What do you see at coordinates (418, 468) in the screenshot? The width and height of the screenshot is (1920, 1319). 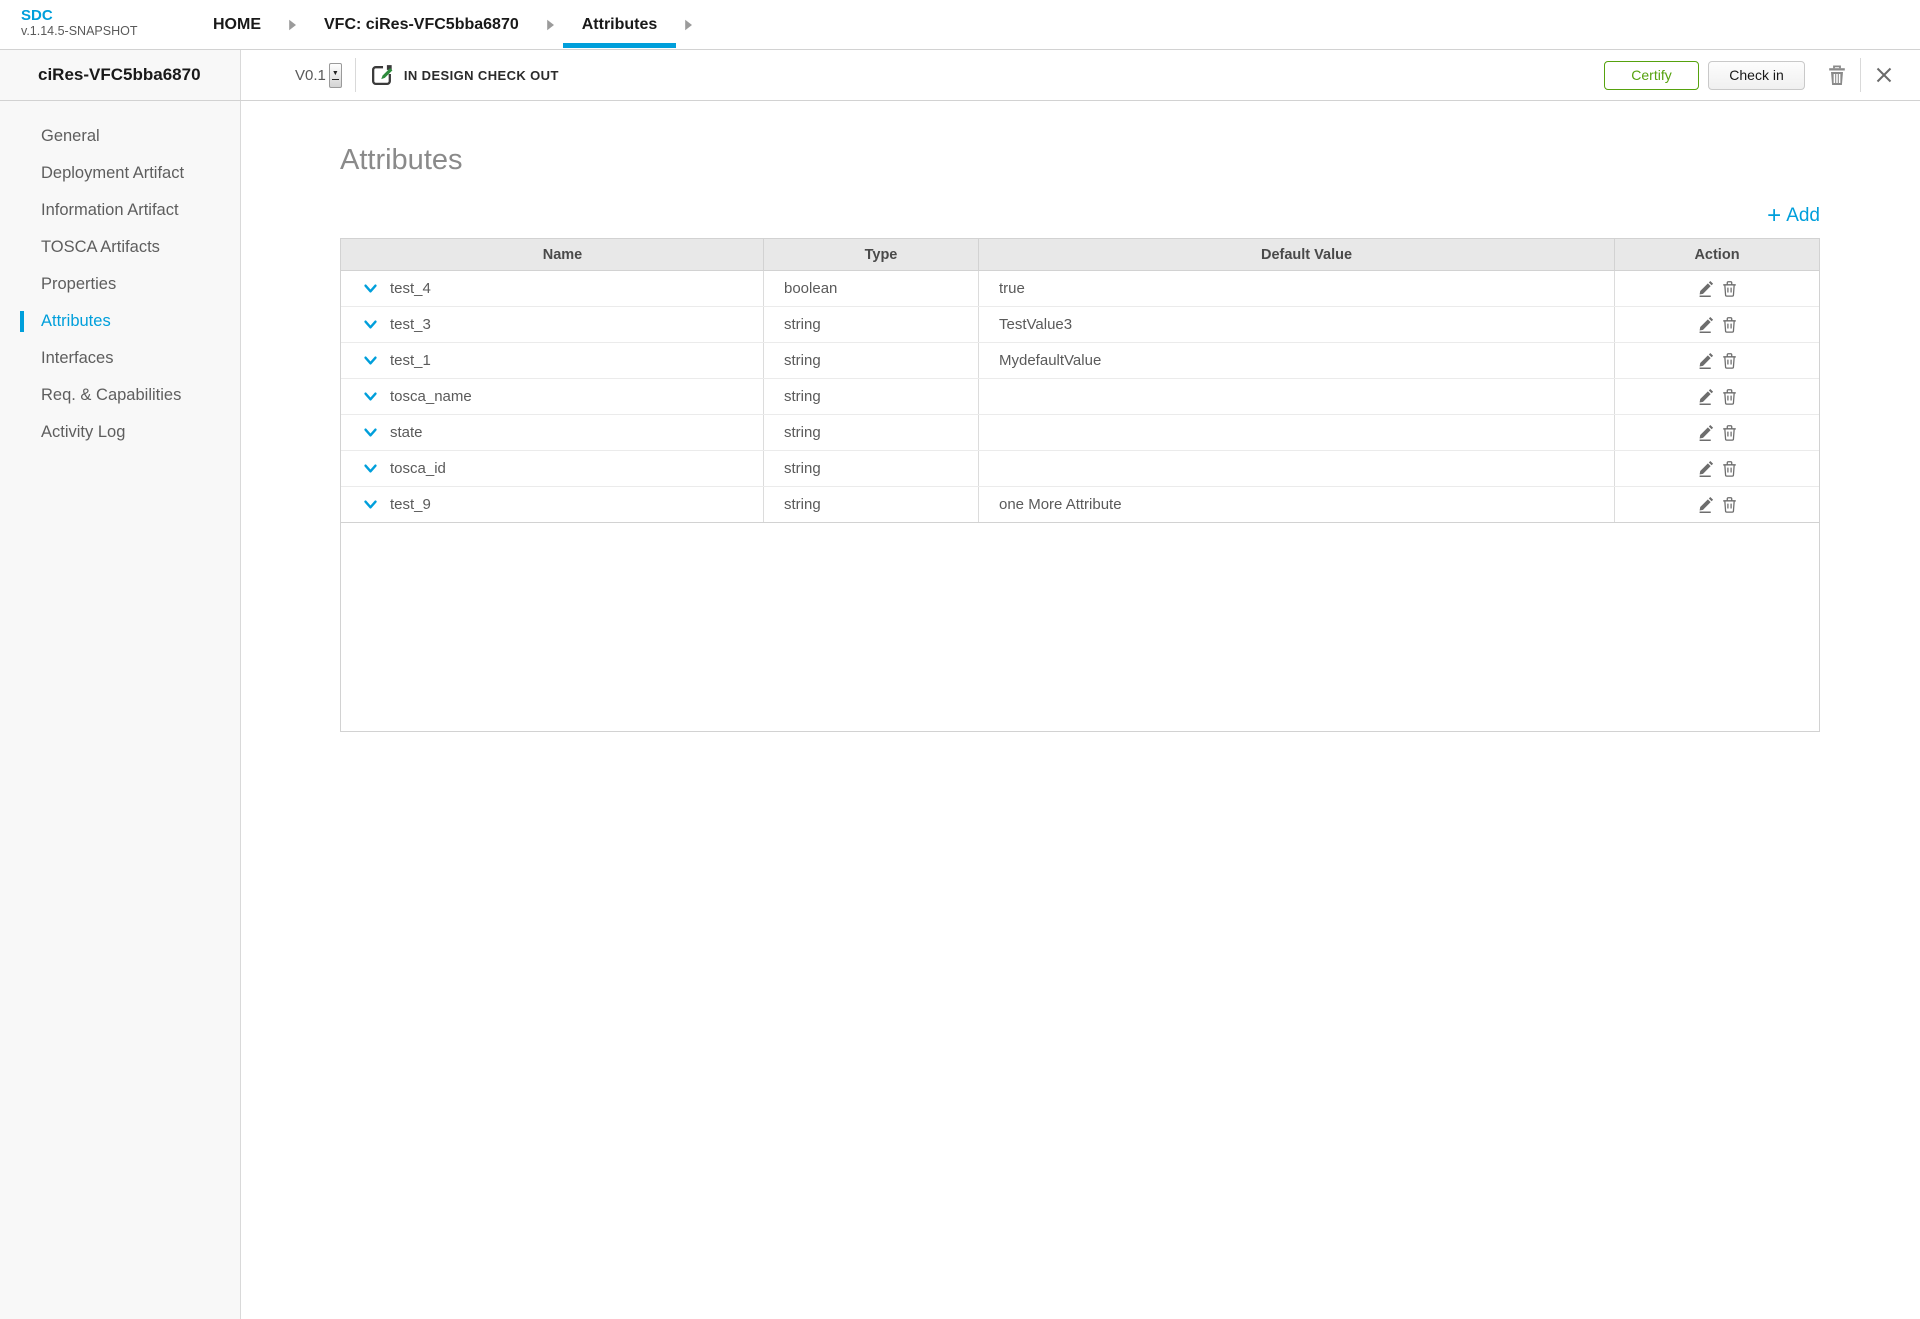 I see `attribute-name: tosca_id` at bounding box center [418, 468].